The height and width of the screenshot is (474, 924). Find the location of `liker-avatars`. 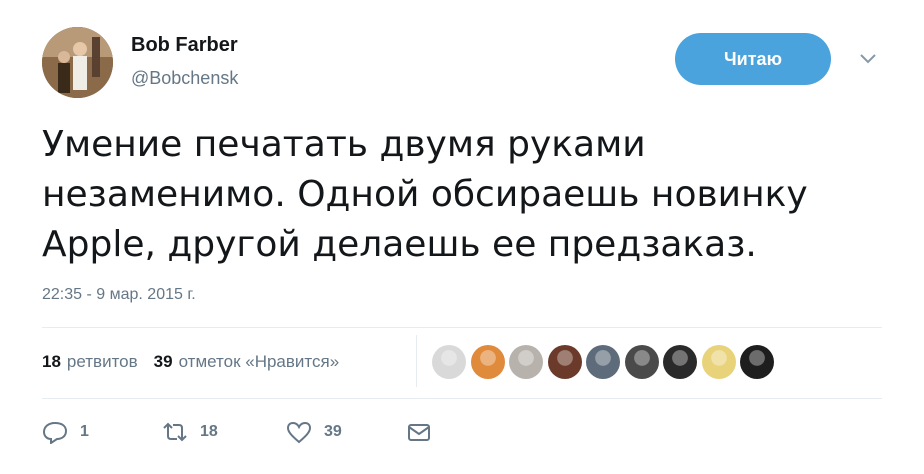

liker-avatars is located at coordinates (605, 362).